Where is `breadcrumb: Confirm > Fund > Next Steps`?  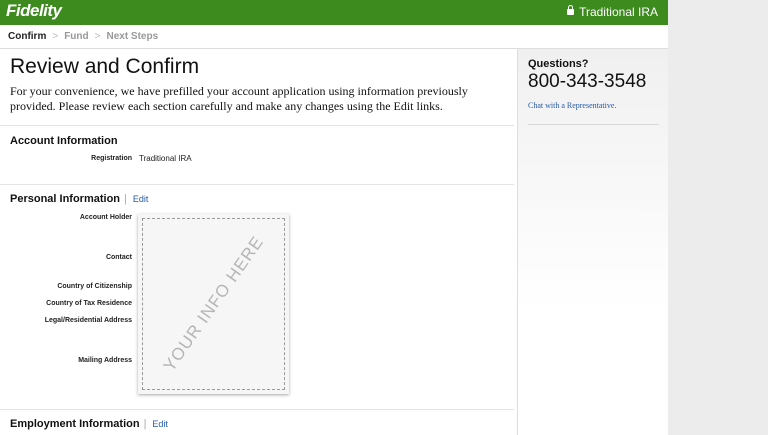
breadcrumb: Confirm > Fund > Next Steps is located at coordinates (83, 36).